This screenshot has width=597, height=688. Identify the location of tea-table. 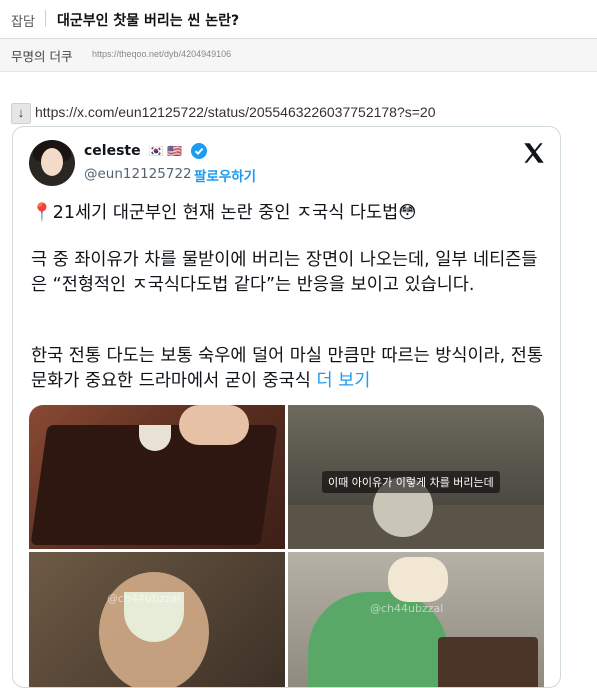
(488, 662).